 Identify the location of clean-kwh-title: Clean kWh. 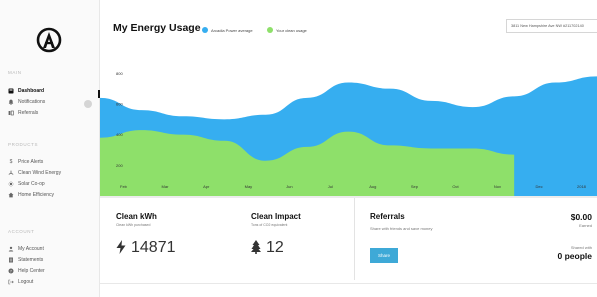
(136, 216).